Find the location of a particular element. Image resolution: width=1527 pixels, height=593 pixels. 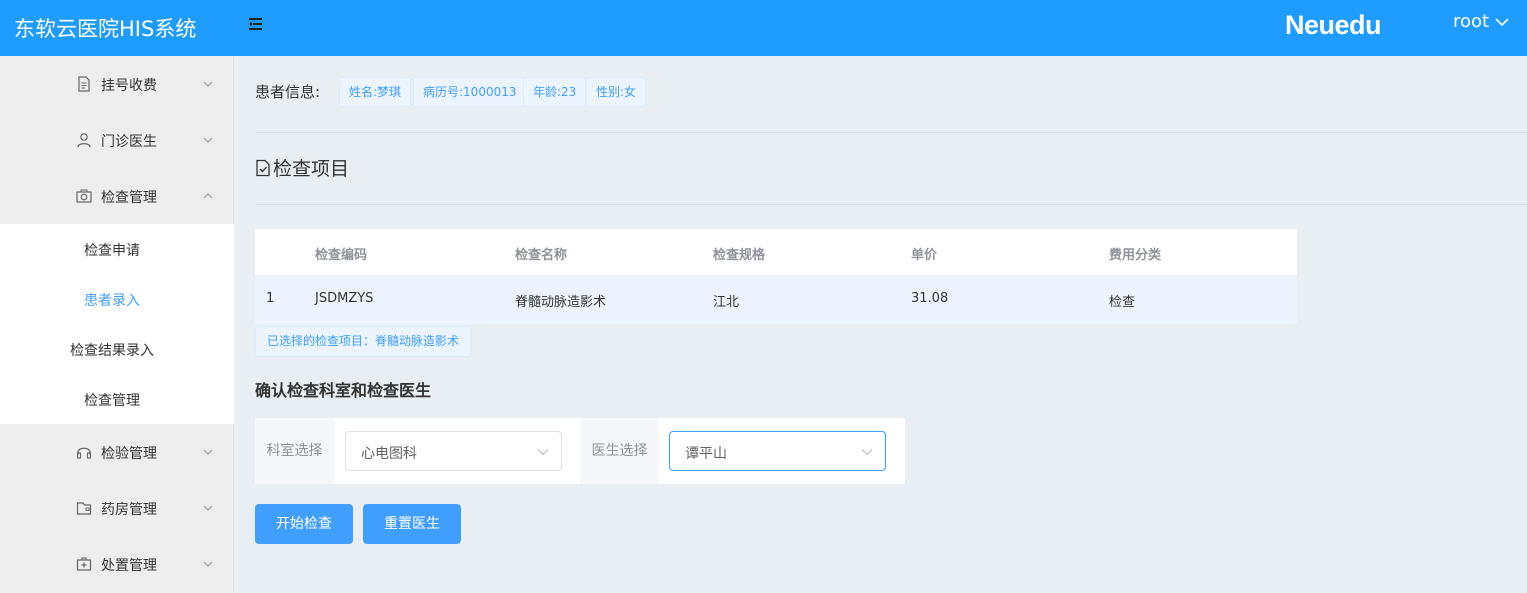

patient-gender-tag: 性别:女 is located at coordinates (616, 92).